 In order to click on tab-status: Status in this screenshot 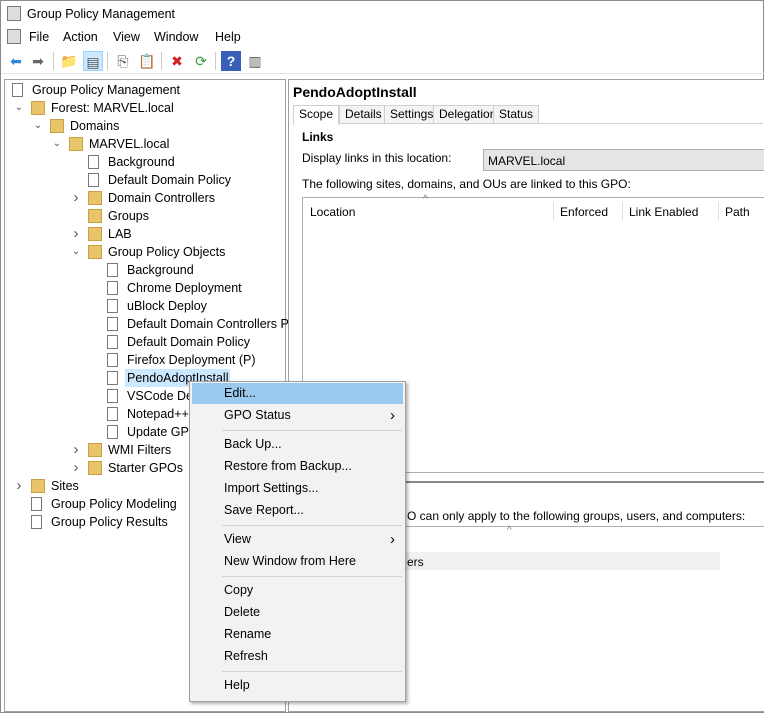, I will do `click(516, 114)`.